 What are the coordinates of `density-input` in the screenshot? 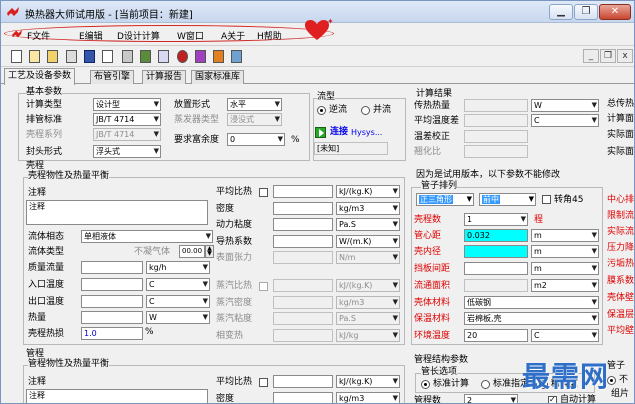 It's located at (303, 208).